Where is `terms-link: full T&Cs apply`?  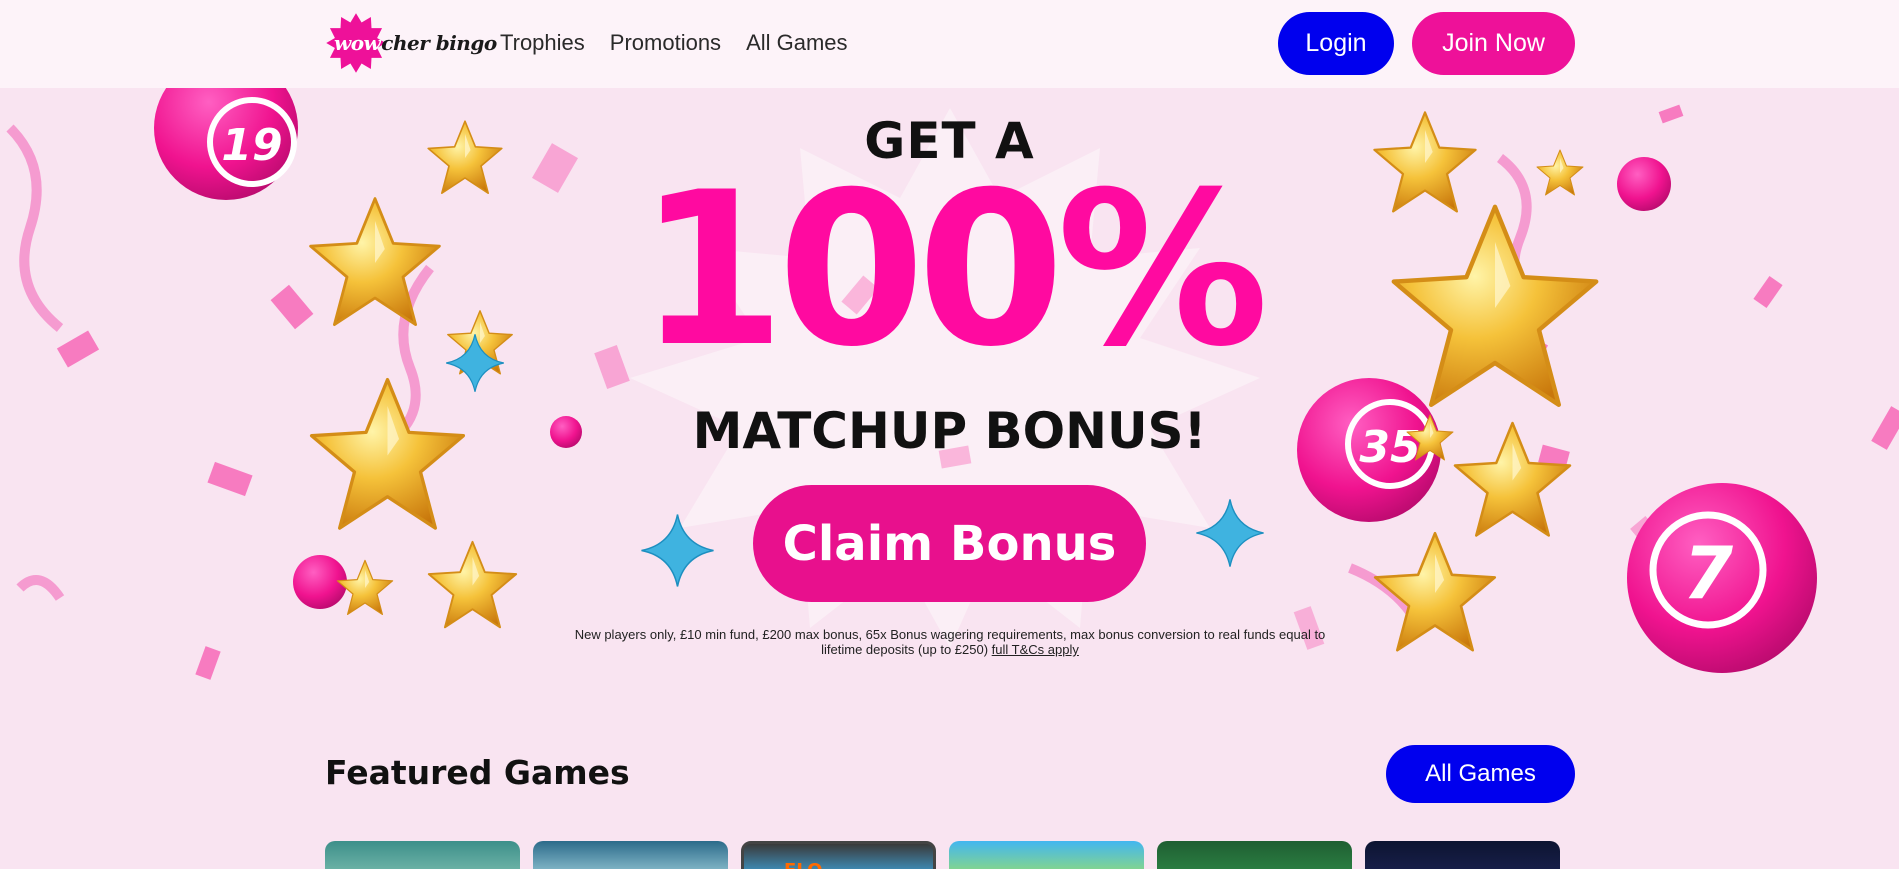 terms-link: full T&Cs apply is located at coordinates (1035, 649).